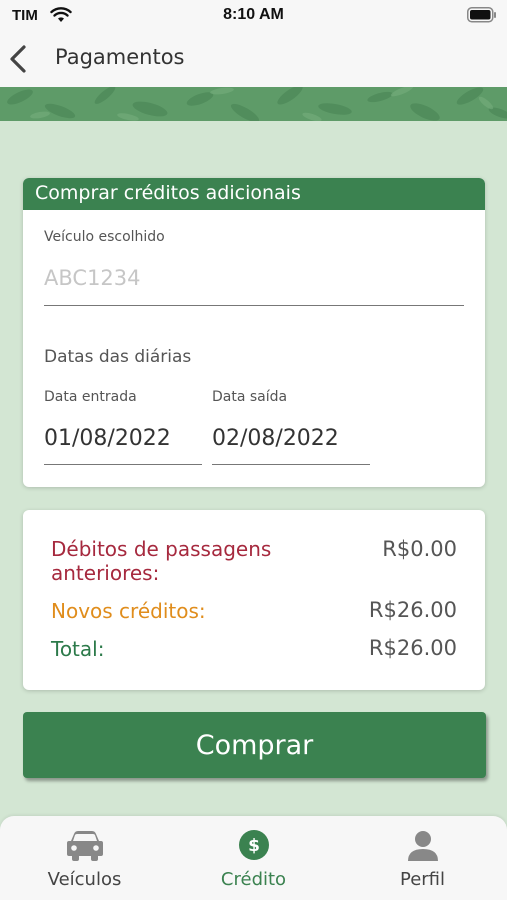  Describe the element at coordinates (78, 649) in the screenshot. I see `total-label: Total:` at that location.